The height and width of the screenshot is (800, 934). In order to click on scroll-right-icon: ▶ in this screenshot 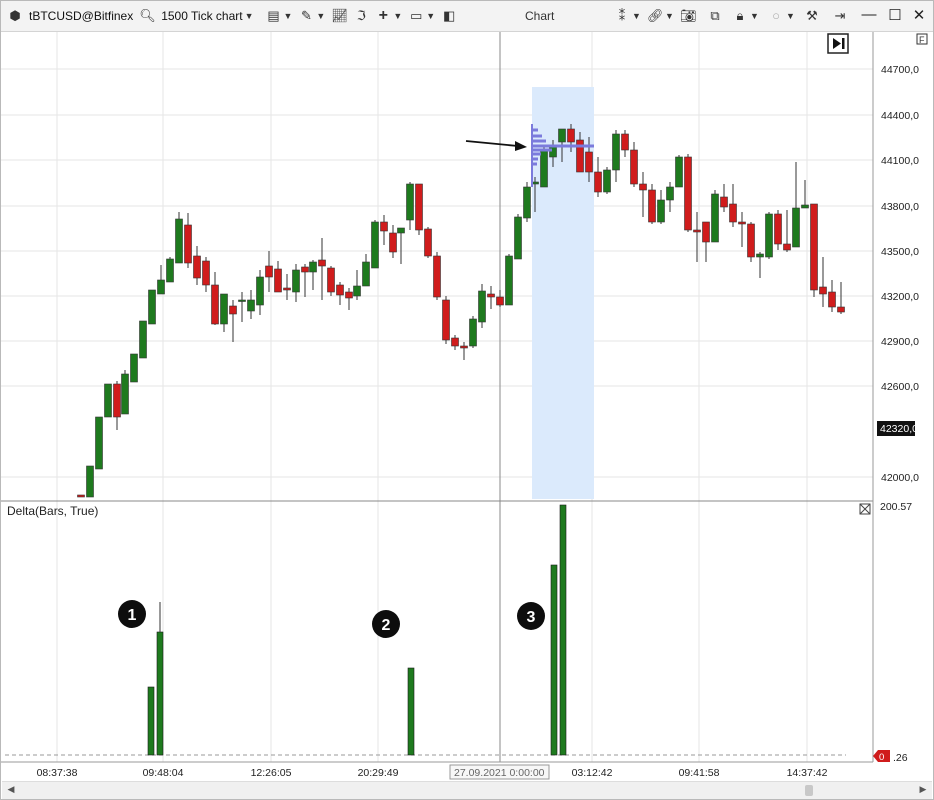, I will do `click(923, 789)`.